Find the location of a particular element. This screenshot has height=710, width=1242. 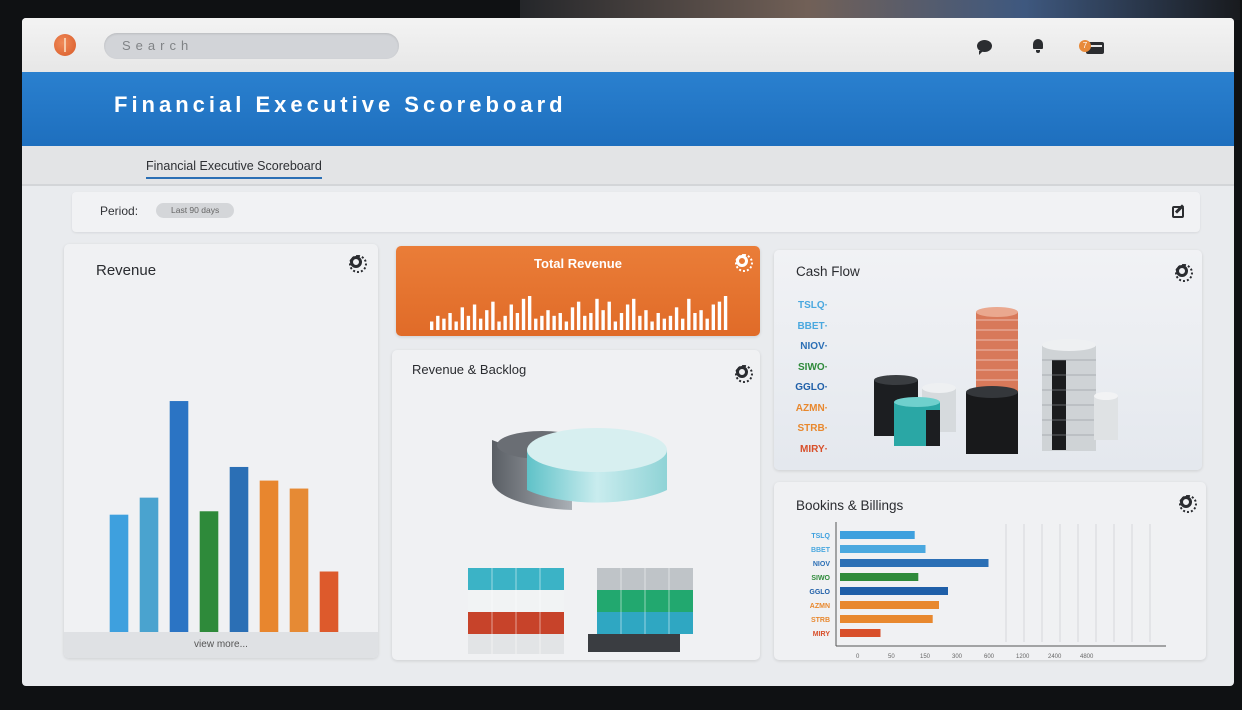

x-tick-label: 300 is located at coordinates (957, 657).